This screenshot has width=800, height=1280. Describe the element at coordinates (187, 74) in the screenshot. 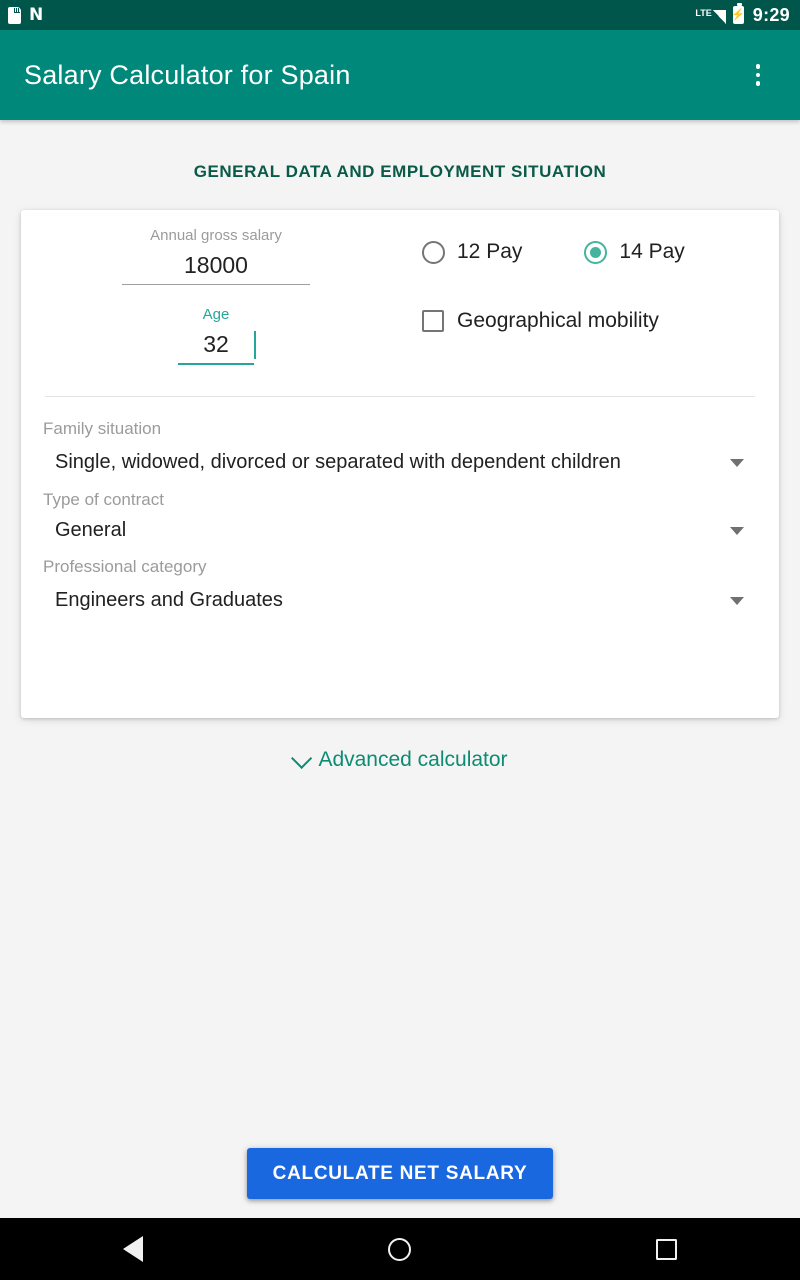

I see `app-bar-title: Salary Calculator for Spain` at that location.